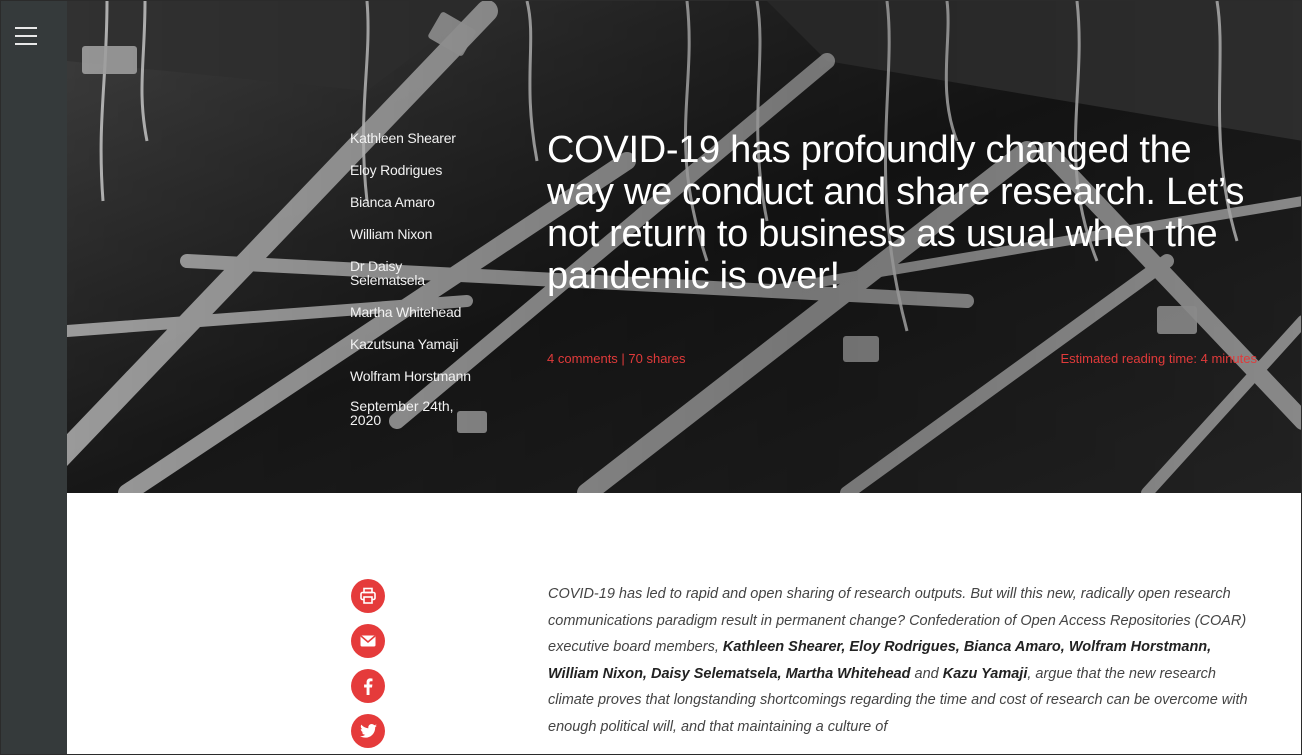 The width and height of the screenshot is (1302, 755). What do you see at coordinates (368, 666) in the screenshot?
I see `share-bar` at bounding box center [368, 666].